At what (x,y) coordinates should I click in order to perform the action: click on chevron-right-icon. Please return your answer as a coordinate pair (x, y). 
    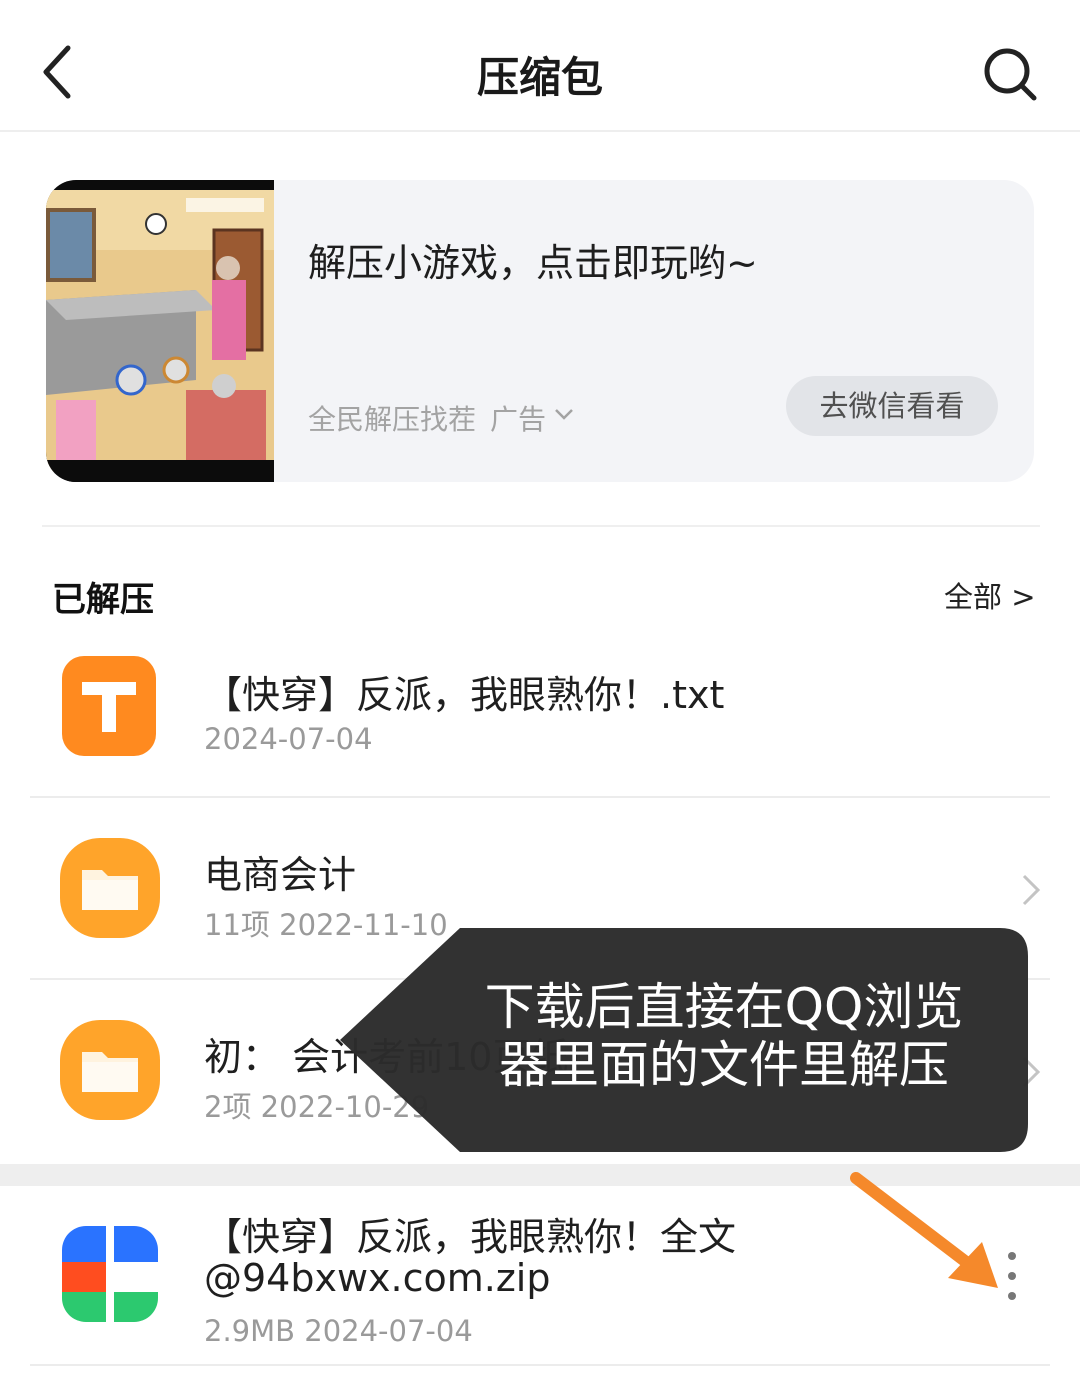
    Looking at the image, I should click on (1031, 890).